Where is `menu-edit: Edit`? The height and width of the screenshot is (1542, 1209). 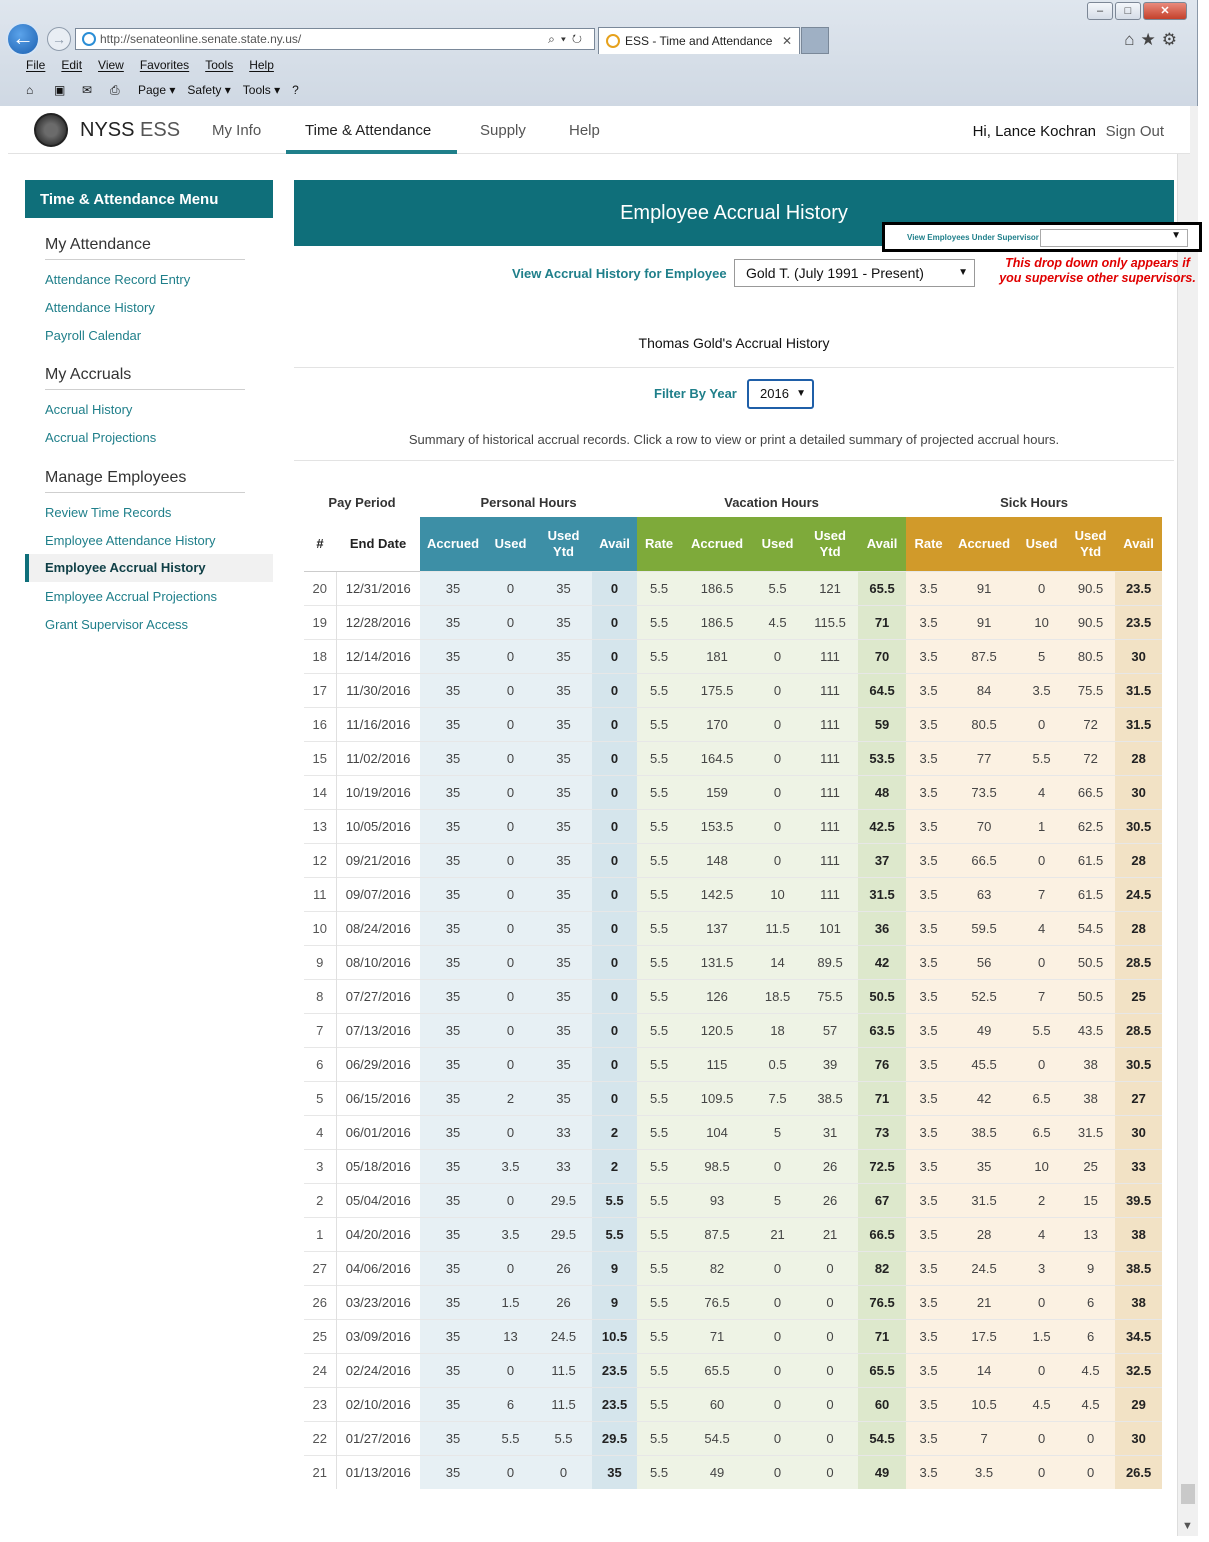
menu-edit: Edit is located at coordinates (71, 65).